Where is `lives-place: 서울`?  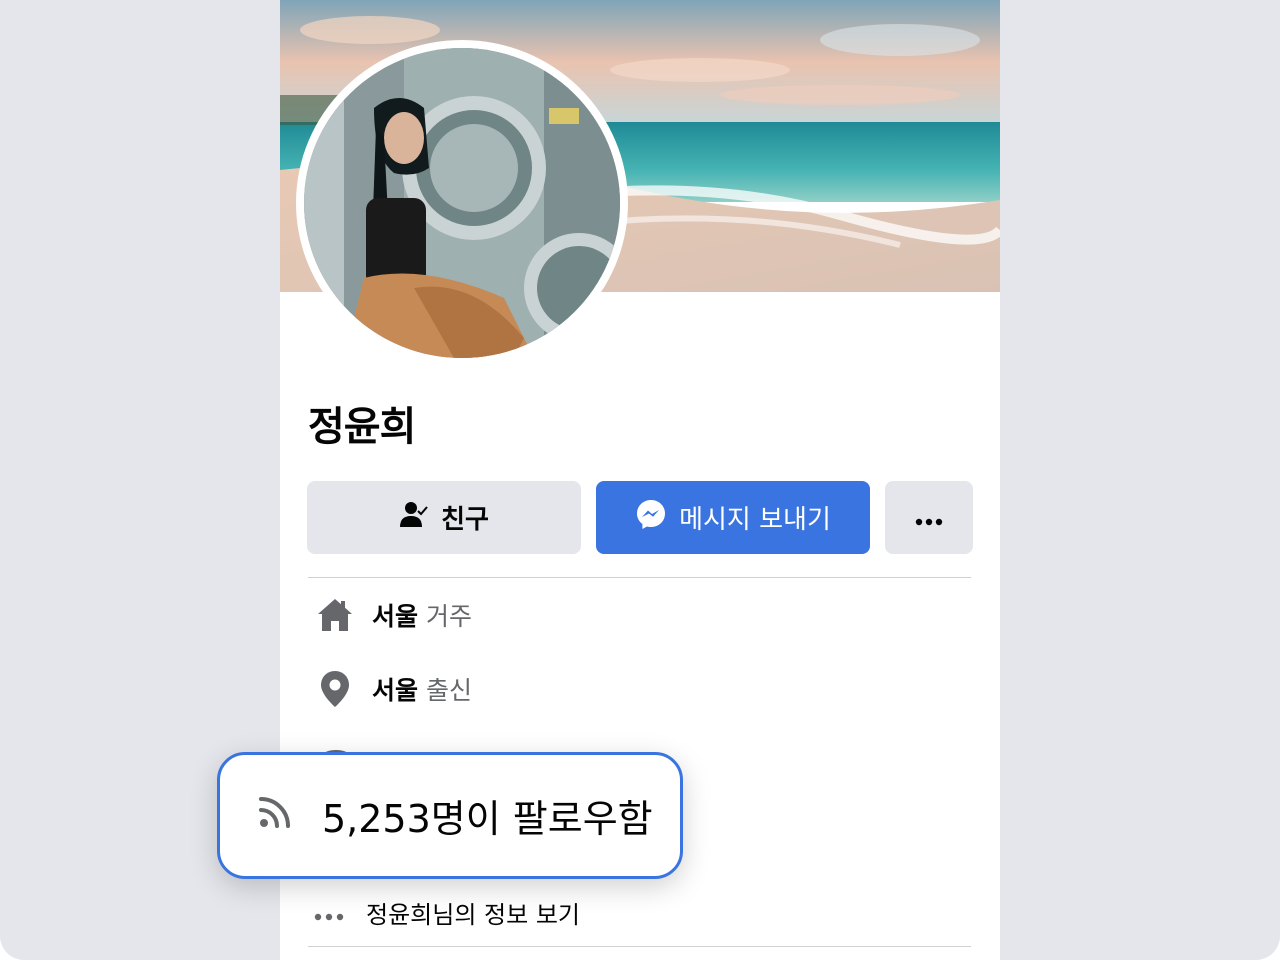
lives-place: 서울 is located at coordinates (395, 616).